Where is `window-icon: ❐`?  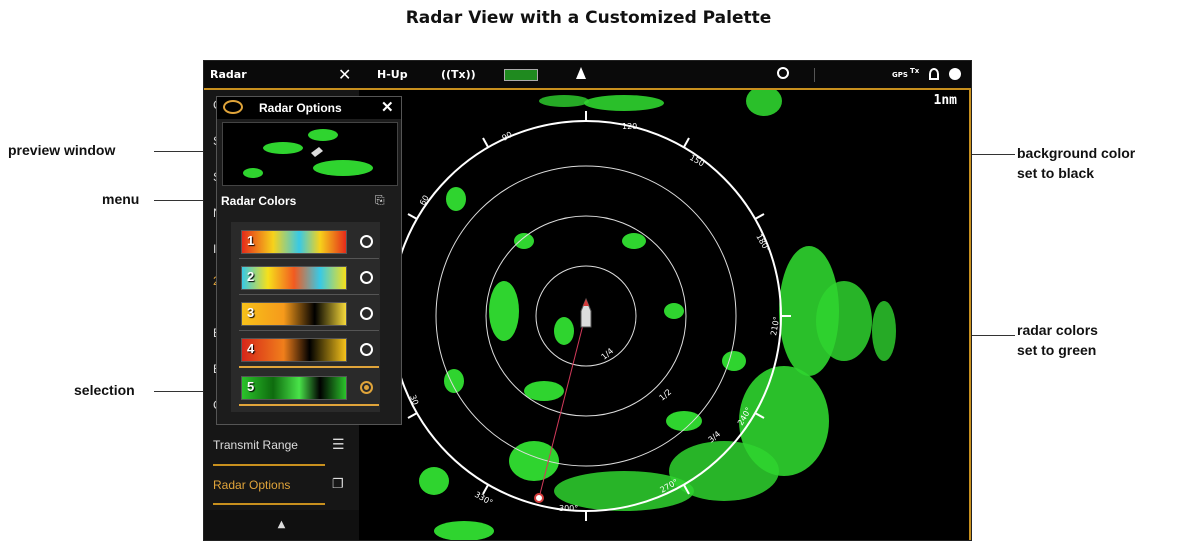 window-icon: ❐ is located at coordinates (338, 483).